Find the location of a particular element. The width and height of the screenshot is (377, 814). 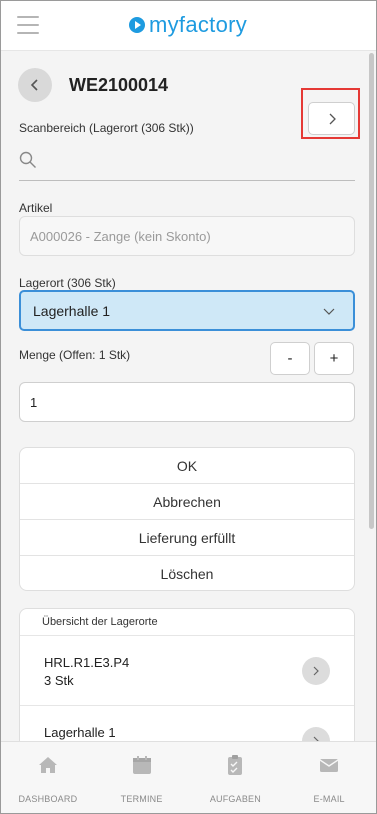

location-select: Lagerhalle 1 is located at coordinates (187, 310).